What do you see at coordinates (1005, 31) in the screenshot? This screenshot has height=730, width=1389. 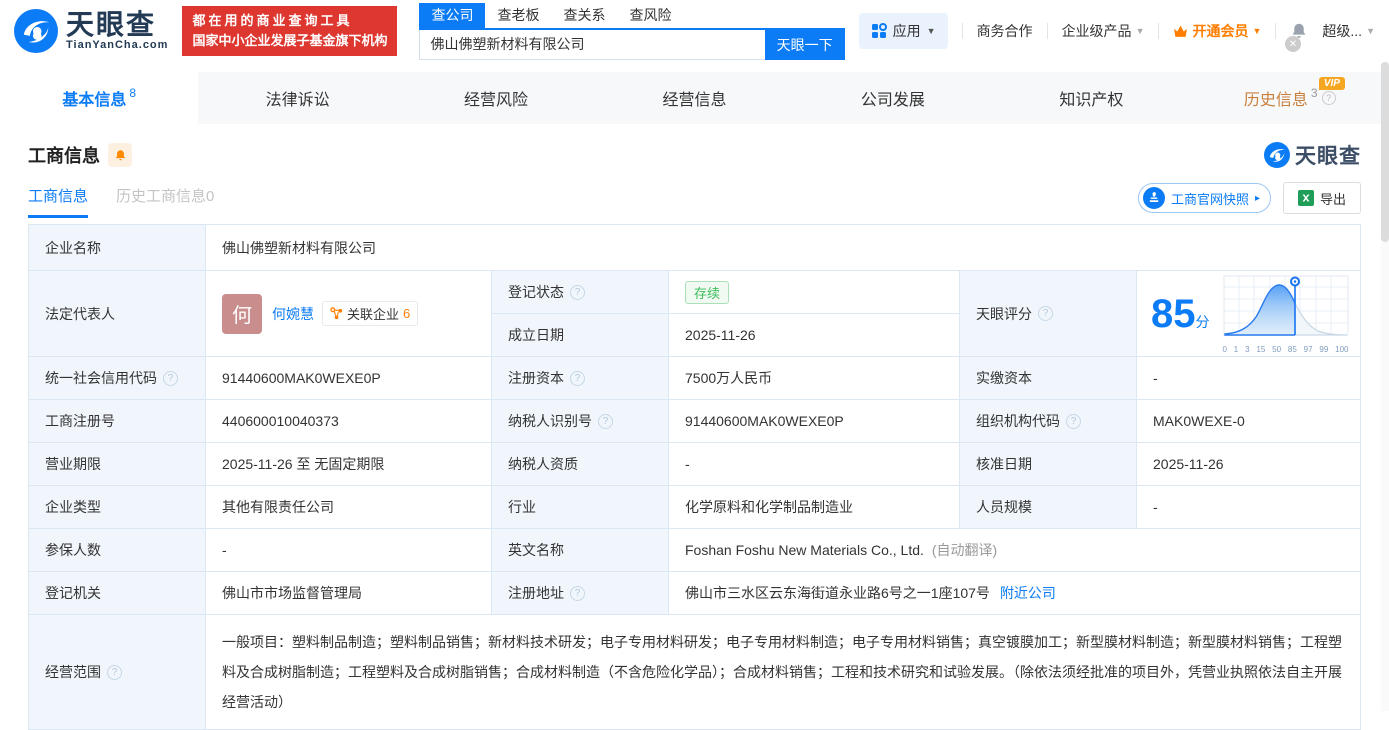 I see `nav-cooperation: 商务合作` at bounding box center [1005, 31].